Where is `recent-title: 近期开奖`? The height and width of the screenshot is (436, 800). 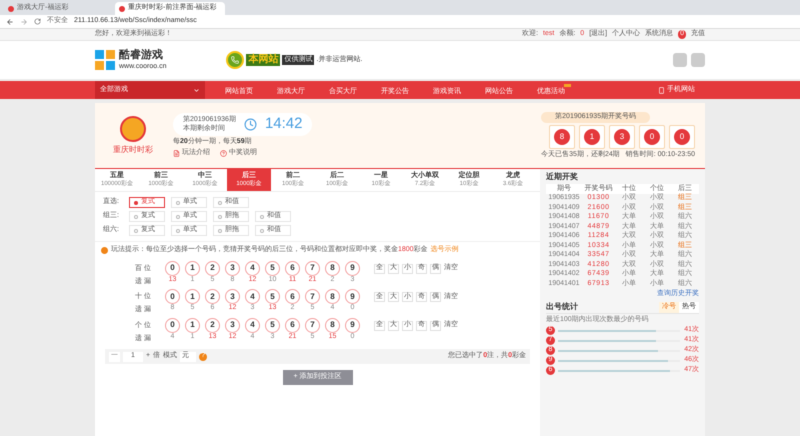 recent-title: 近期开奖 is located at coordinates (562, 177).